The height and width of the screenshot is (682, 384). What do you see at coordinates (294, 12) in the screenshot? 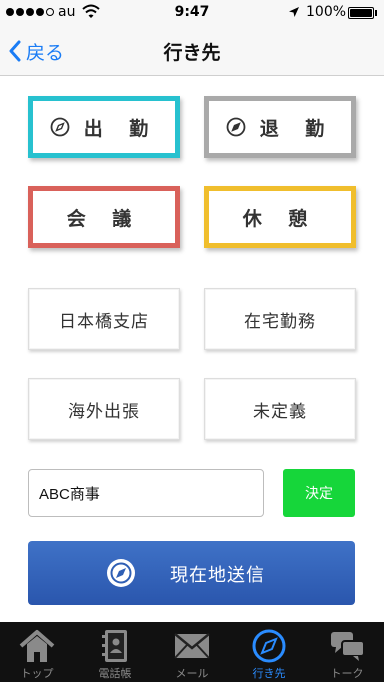
I see `location-arrow-icon` at bounding box center [294, 12].